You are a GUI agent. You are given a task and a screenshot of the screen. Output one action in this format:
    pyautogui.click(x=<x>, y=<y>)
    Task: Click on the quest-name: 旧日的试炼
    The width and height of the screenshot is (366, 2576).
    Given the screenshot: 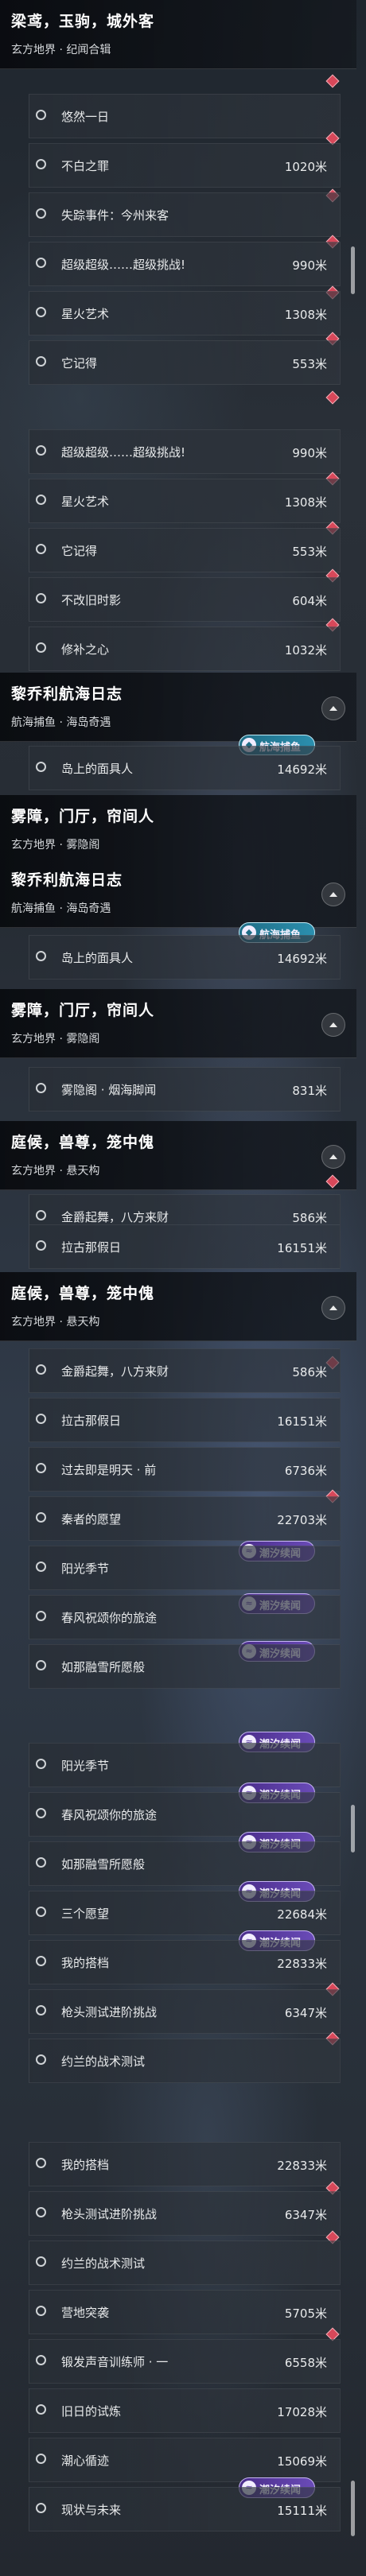 What is the action you would take?
    pyautogui.click(x=91, y=2412)
    